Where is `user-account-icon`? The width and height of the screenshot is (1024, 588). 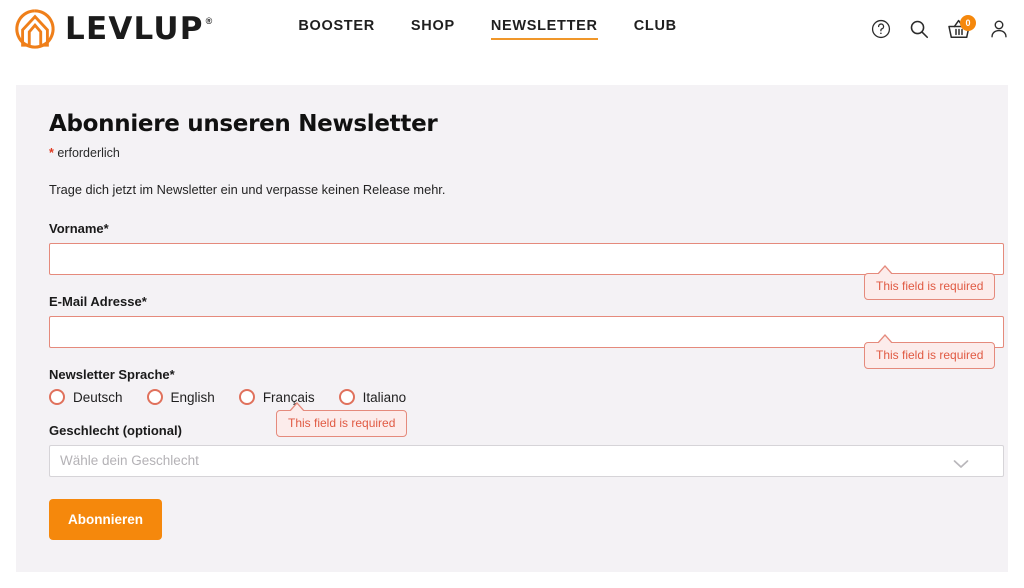 user-account-icon is located at coordinates (999, 29).